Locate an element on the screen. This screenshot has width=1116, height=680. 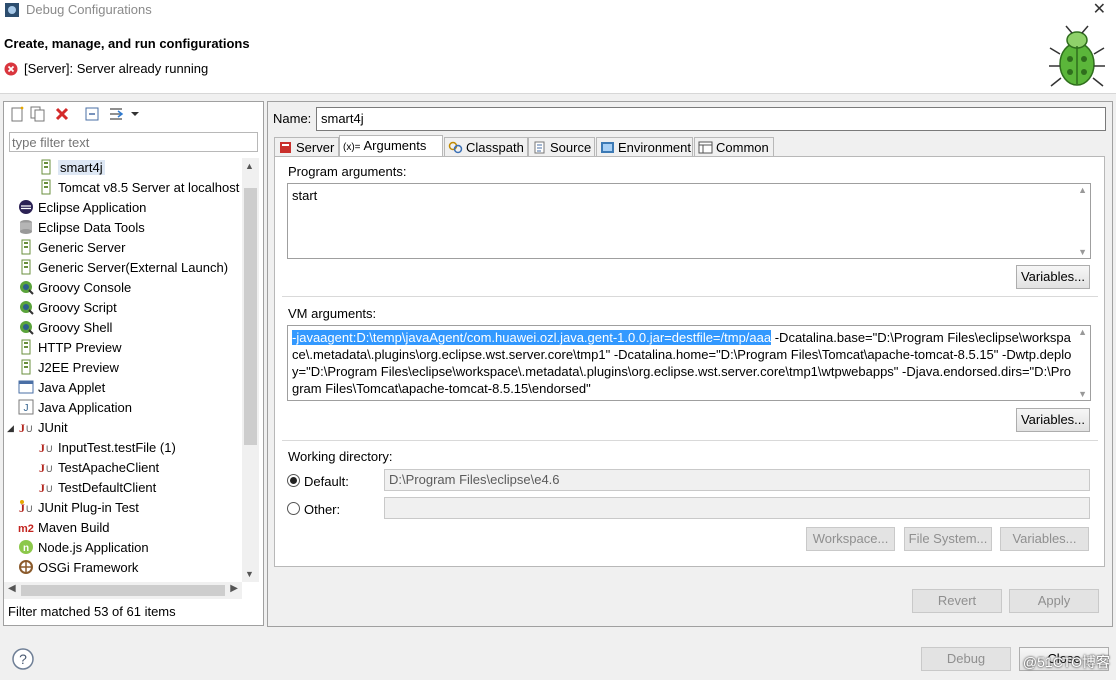
tab-environment: Environment is located at coordinates (644, 147).